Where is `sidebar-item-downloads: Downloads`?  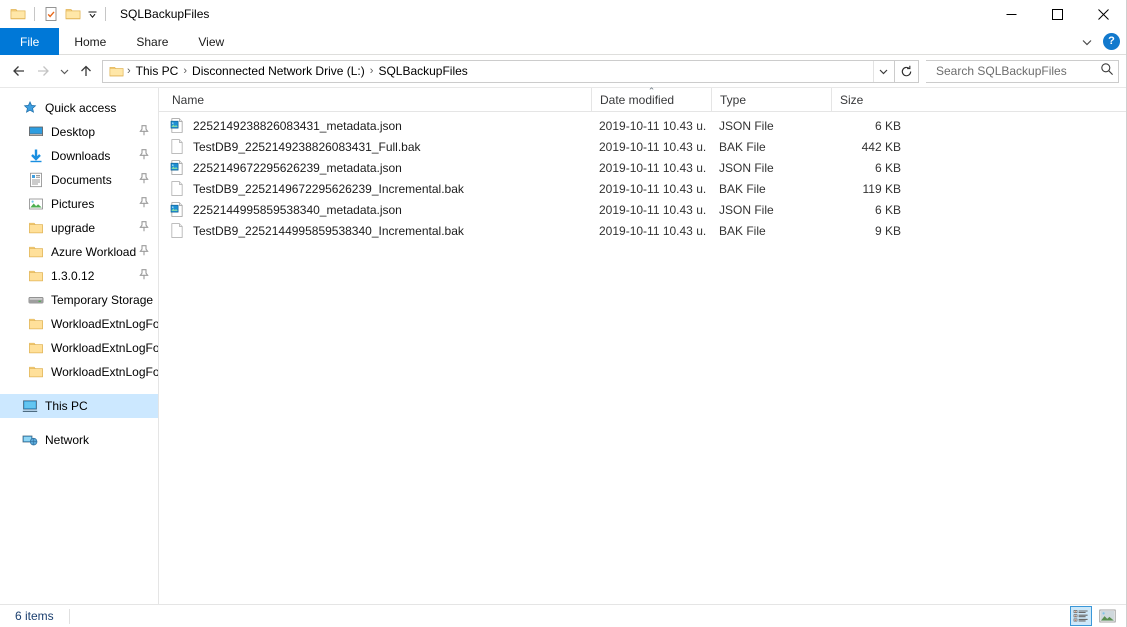 sidebar-item-downloads: Downloads is located at coordinates (79, 156).